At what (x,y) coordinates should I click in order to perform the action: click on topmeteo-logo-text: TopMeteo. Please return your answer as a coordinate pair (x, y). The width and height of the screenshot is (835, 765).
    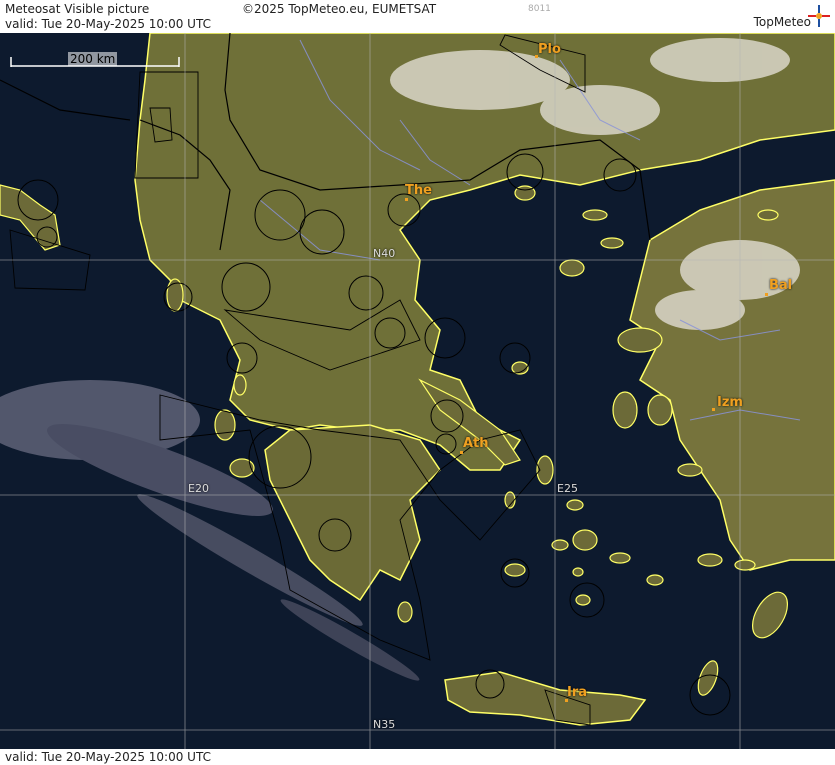
    Looking at the image, I should click on (782, 22).